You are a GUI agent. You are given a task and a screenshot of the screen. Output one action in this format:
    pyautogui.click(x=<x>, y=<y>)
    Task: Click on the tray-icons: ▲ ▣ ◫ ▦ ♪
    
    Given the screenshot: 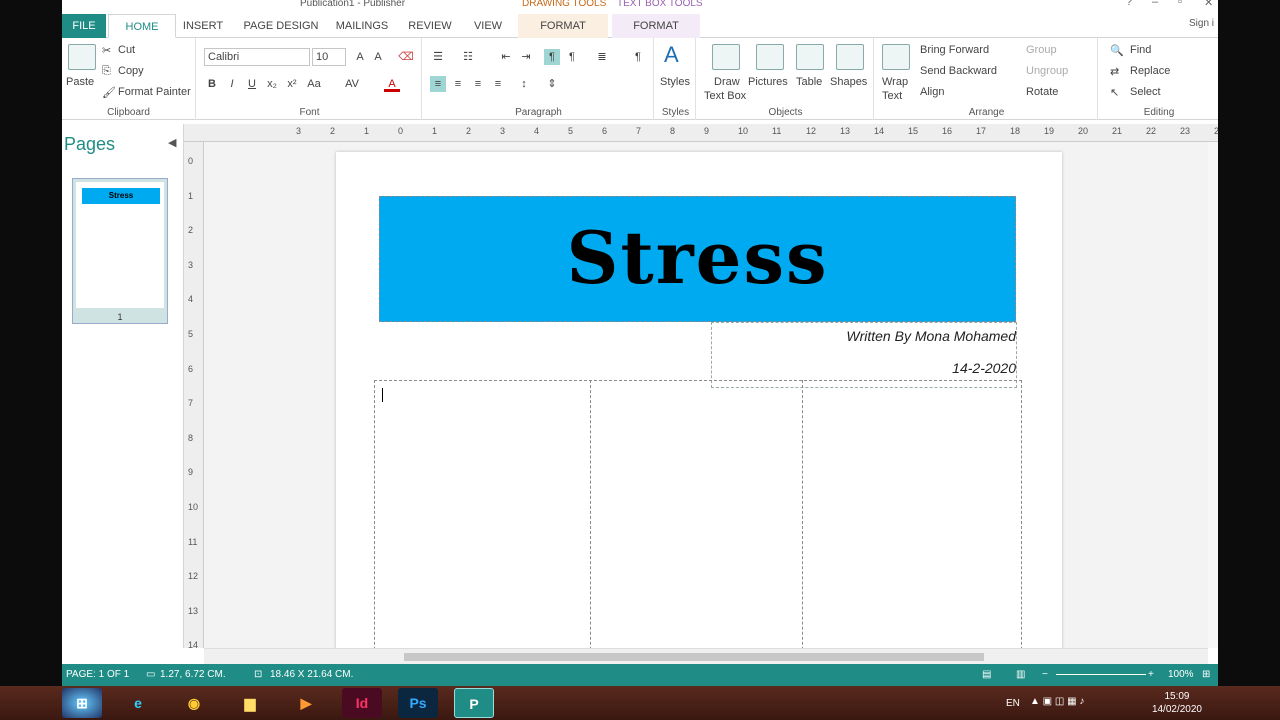 What is the action you would take?
    pyautogui.click(x=1057, y=701)
    